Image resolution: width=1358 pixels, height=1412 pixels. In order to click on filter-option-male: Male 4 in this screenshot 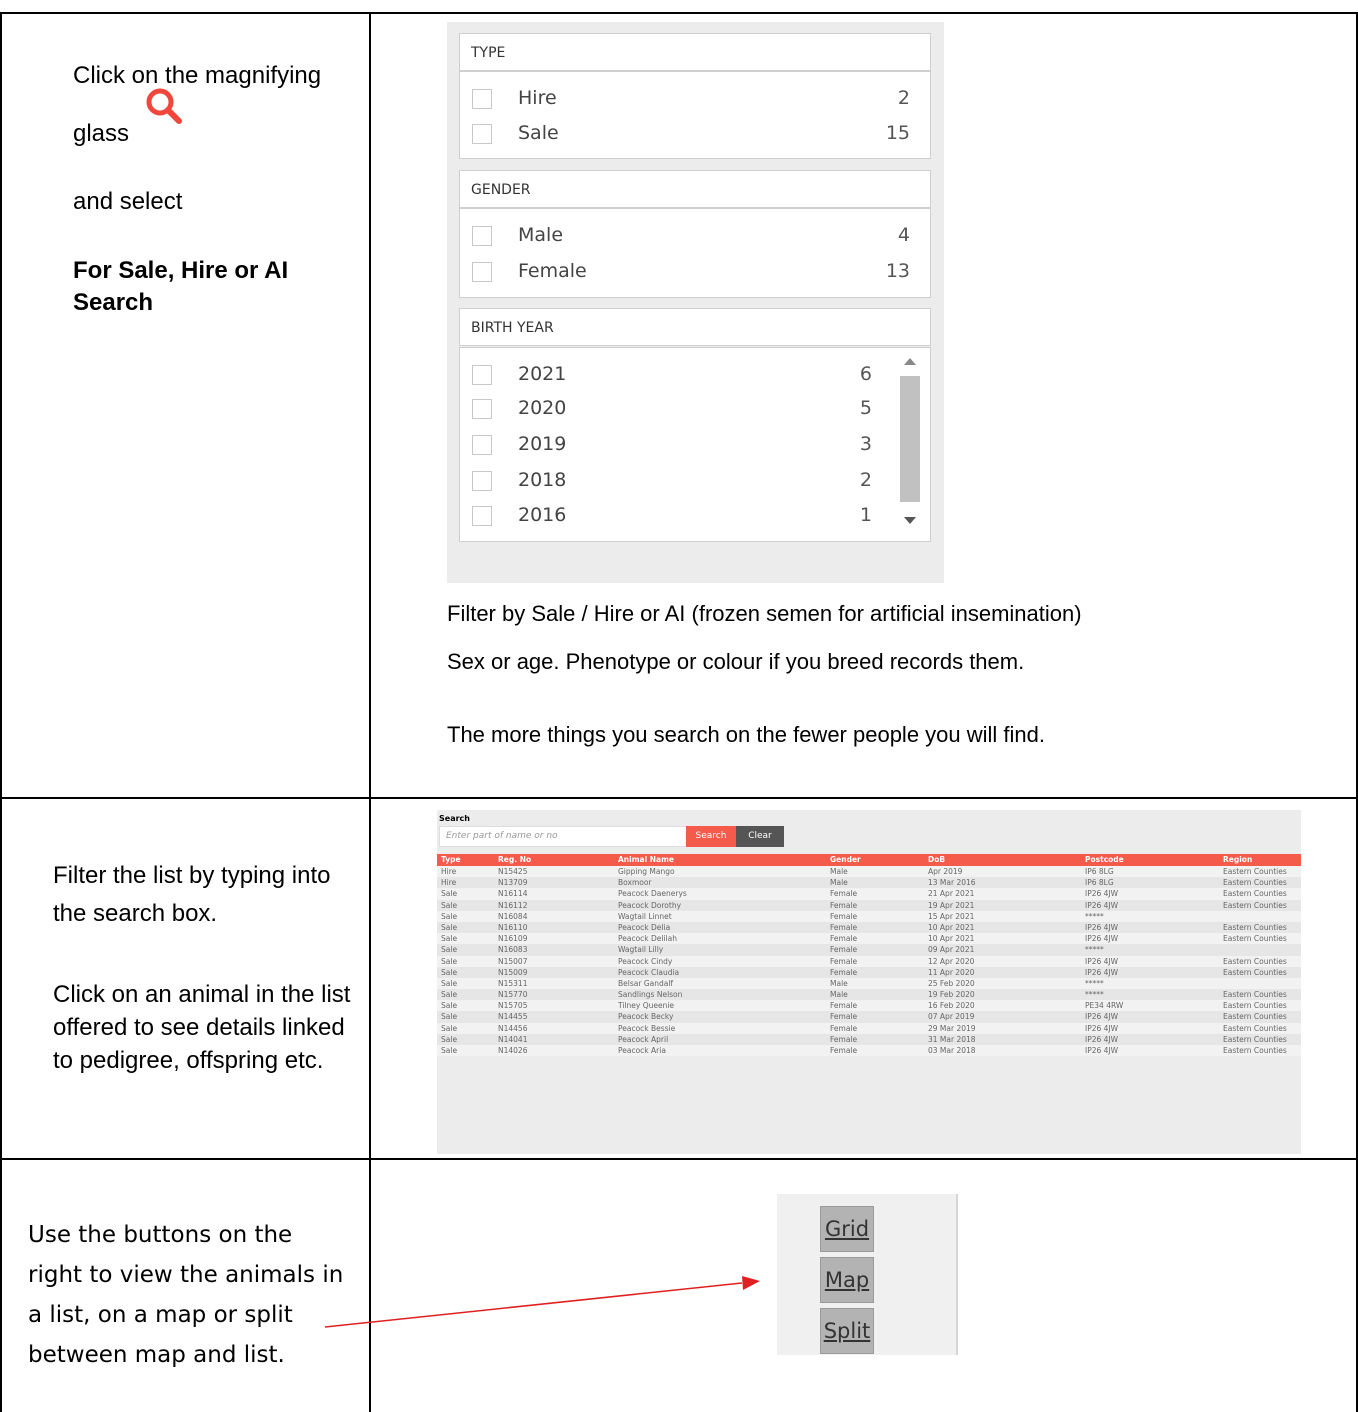, I will do `click(695, 236)`.